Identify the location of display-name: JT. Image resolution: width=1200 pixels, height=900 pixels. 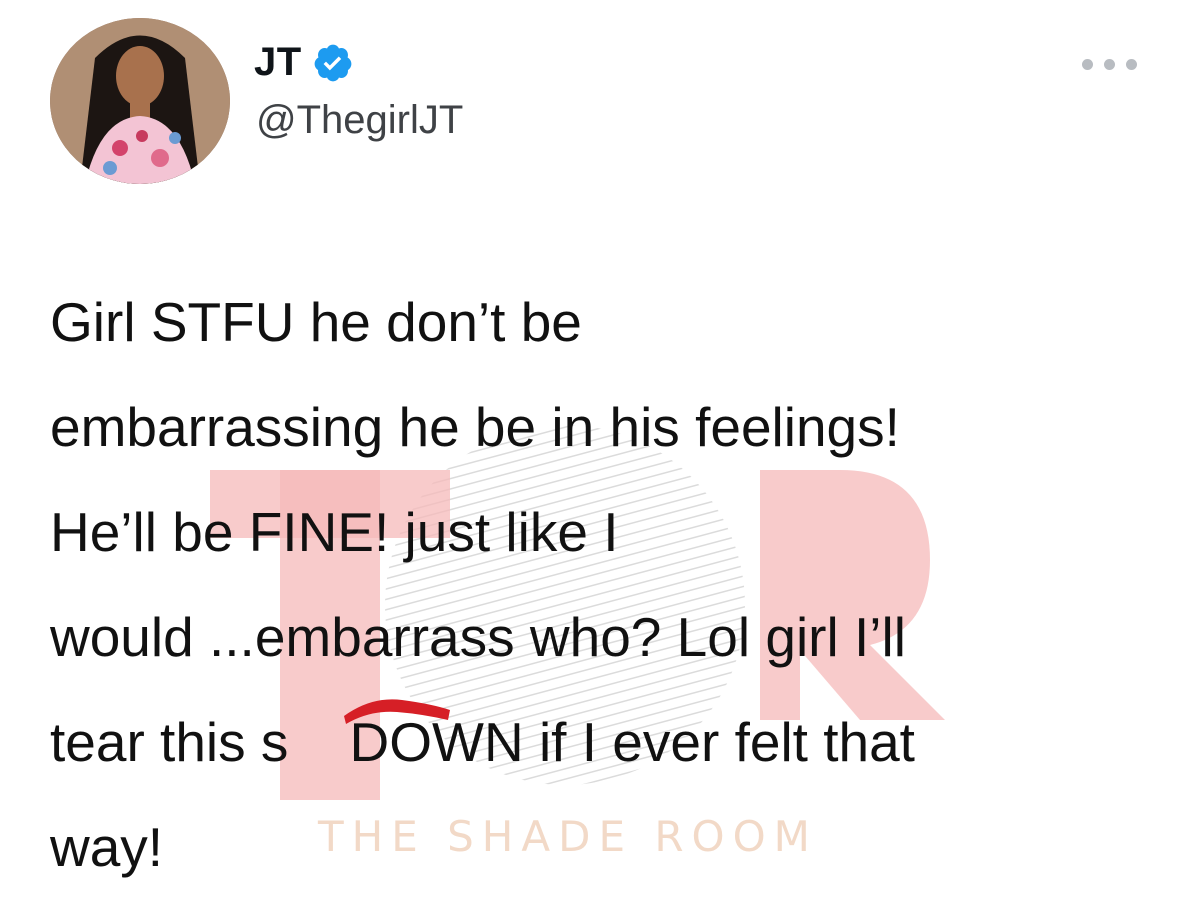
(278, 62).